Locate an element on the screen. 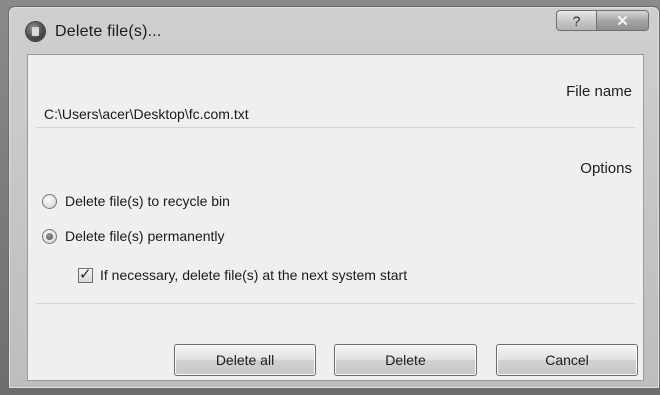 Image resolution: width=660 pixels, height=395 pixels. checkmark-icon: ✓ is located at coordinates (85, 273).